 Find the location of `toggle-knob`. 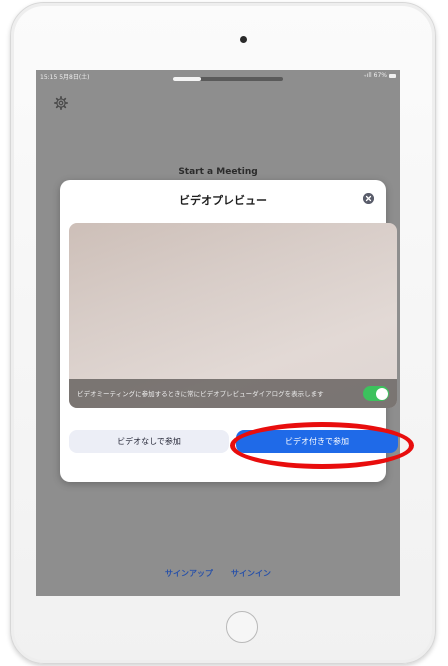

toggle-knob is located at coordinates (381, 393).